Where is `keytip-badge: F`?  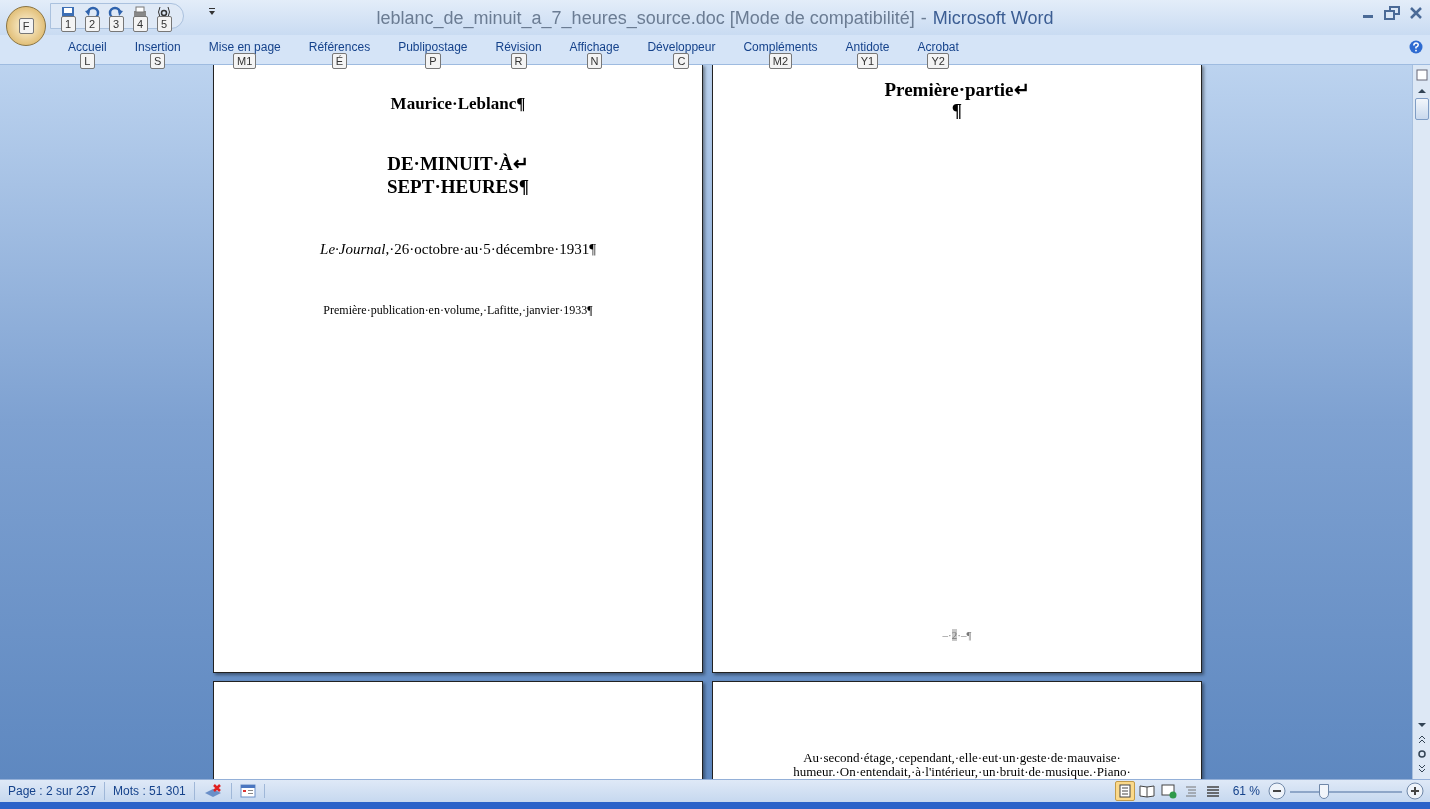
keytip-badge: F is located at coordinates (26, 26).